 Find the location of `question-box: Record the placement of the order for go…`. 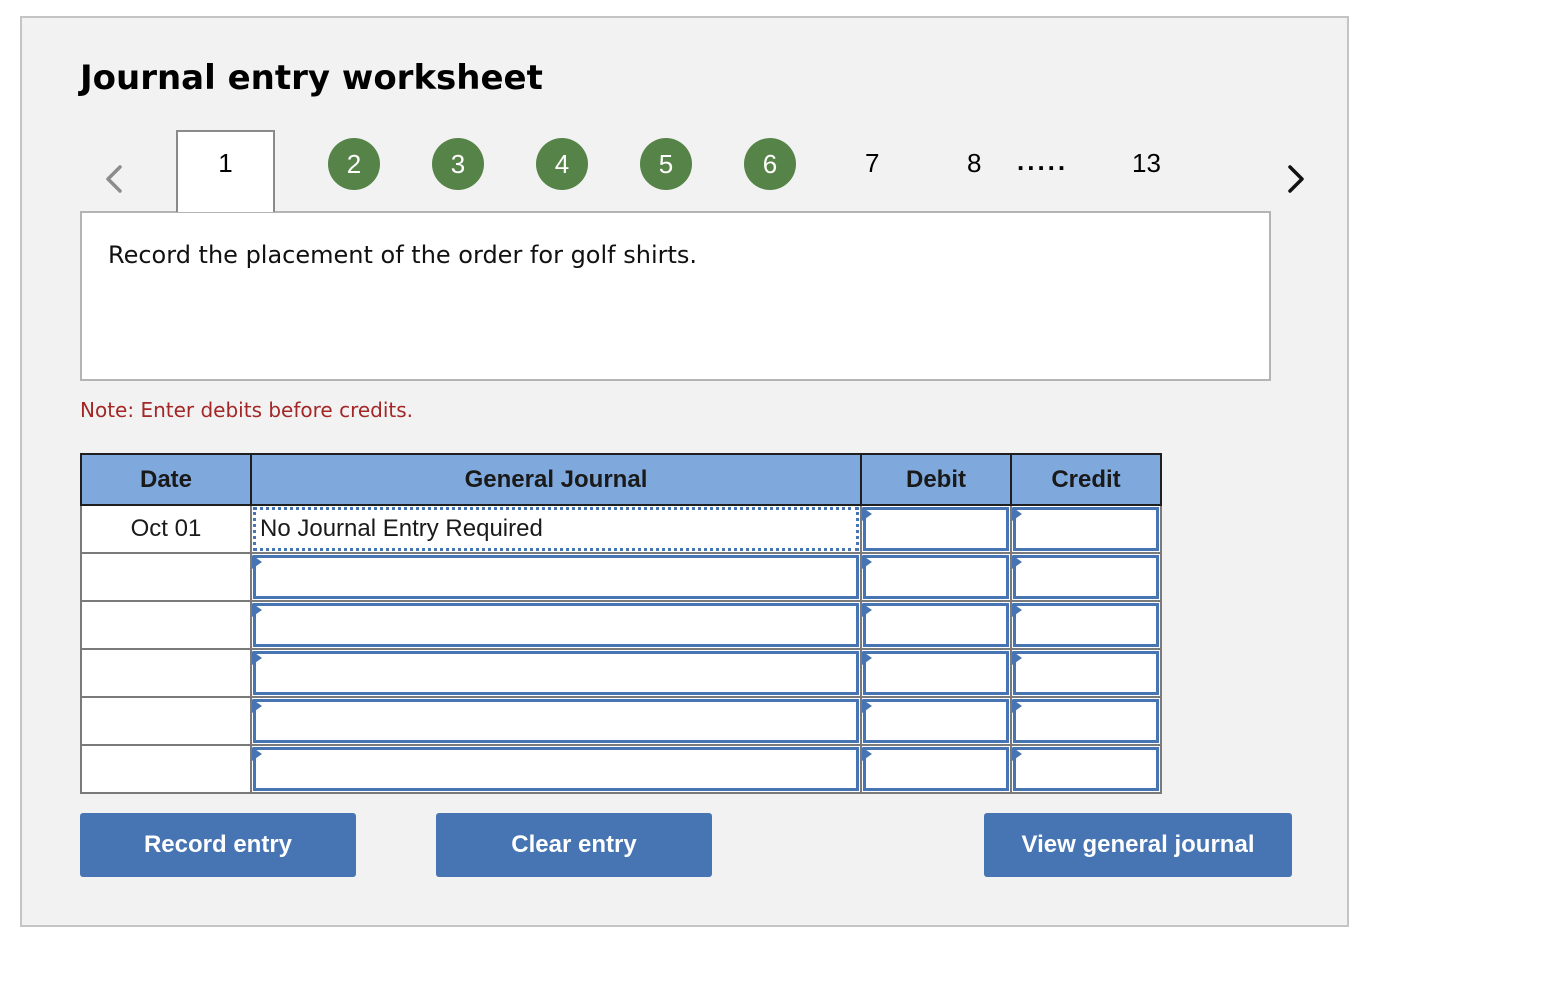

question-box: Record the placement of the order for go… is located at coordinates (675, 296).